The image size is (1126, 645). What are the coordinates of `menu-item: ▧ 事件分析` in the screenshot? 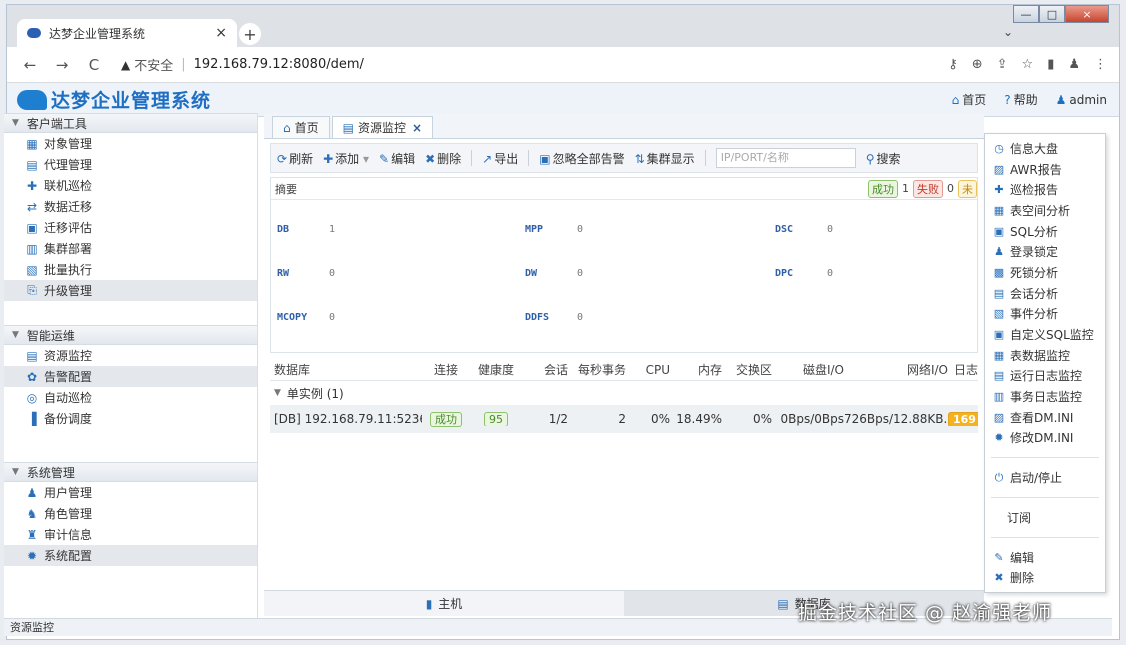 It's located at (1045, 314).